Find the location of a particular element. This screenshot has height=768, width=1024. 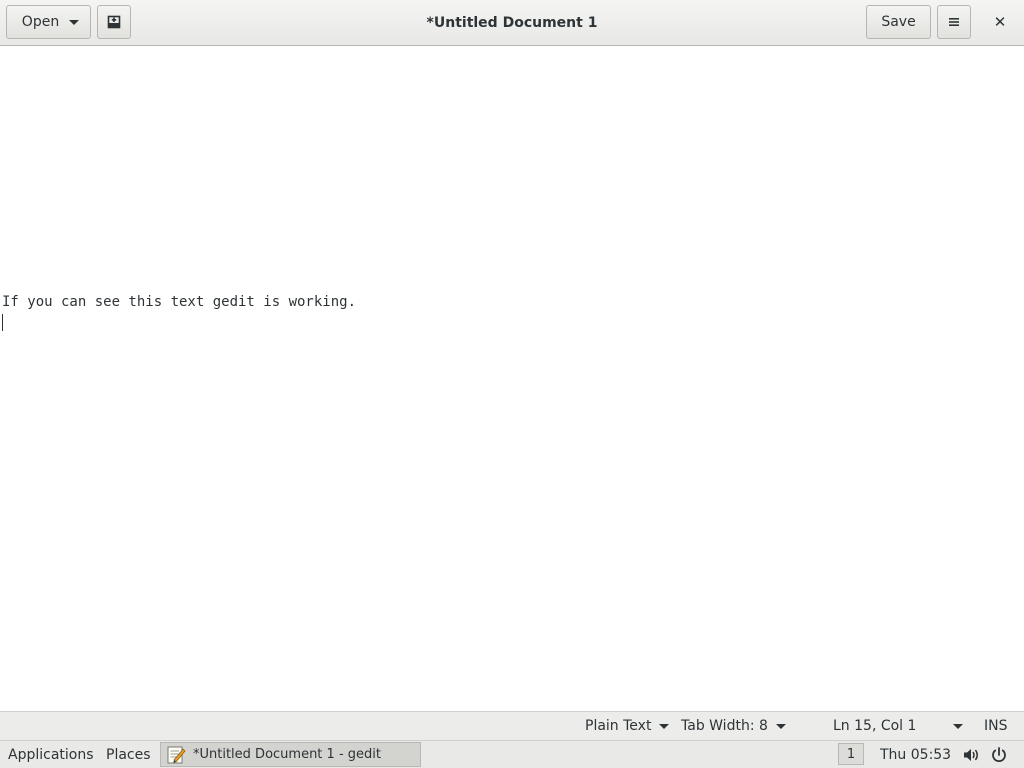

text-cursor is located at coordinates (2, 322).